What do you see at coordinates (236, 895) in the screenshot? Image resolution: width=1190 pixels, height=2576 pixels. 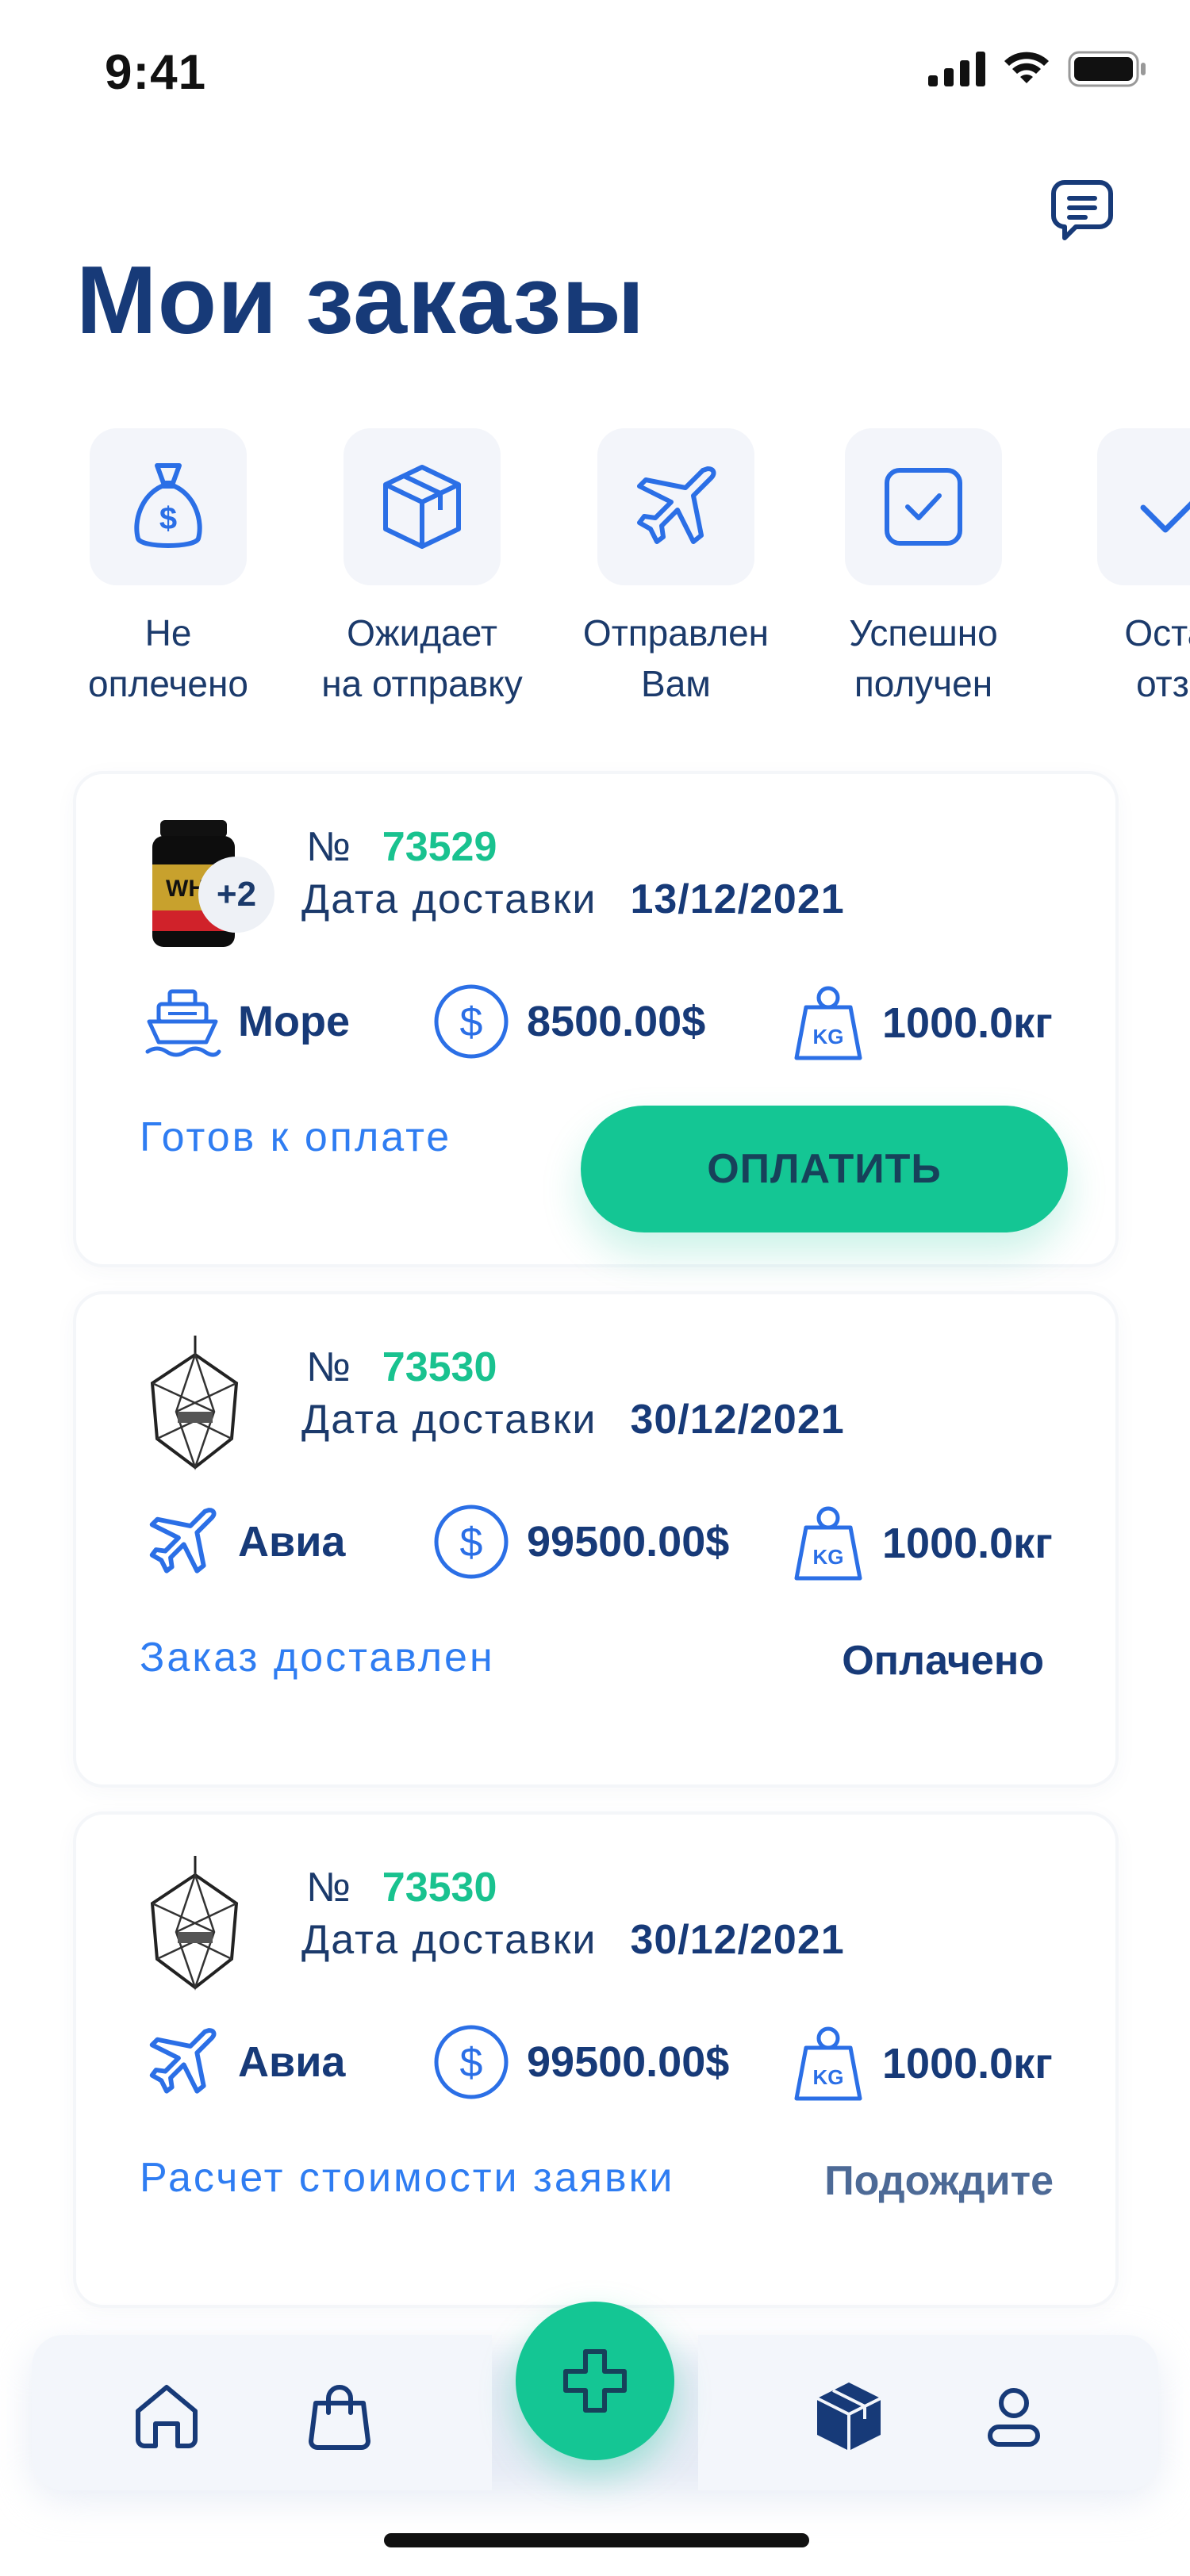 I see `extra-items-badge: +2` at bounding box center [236, 895].